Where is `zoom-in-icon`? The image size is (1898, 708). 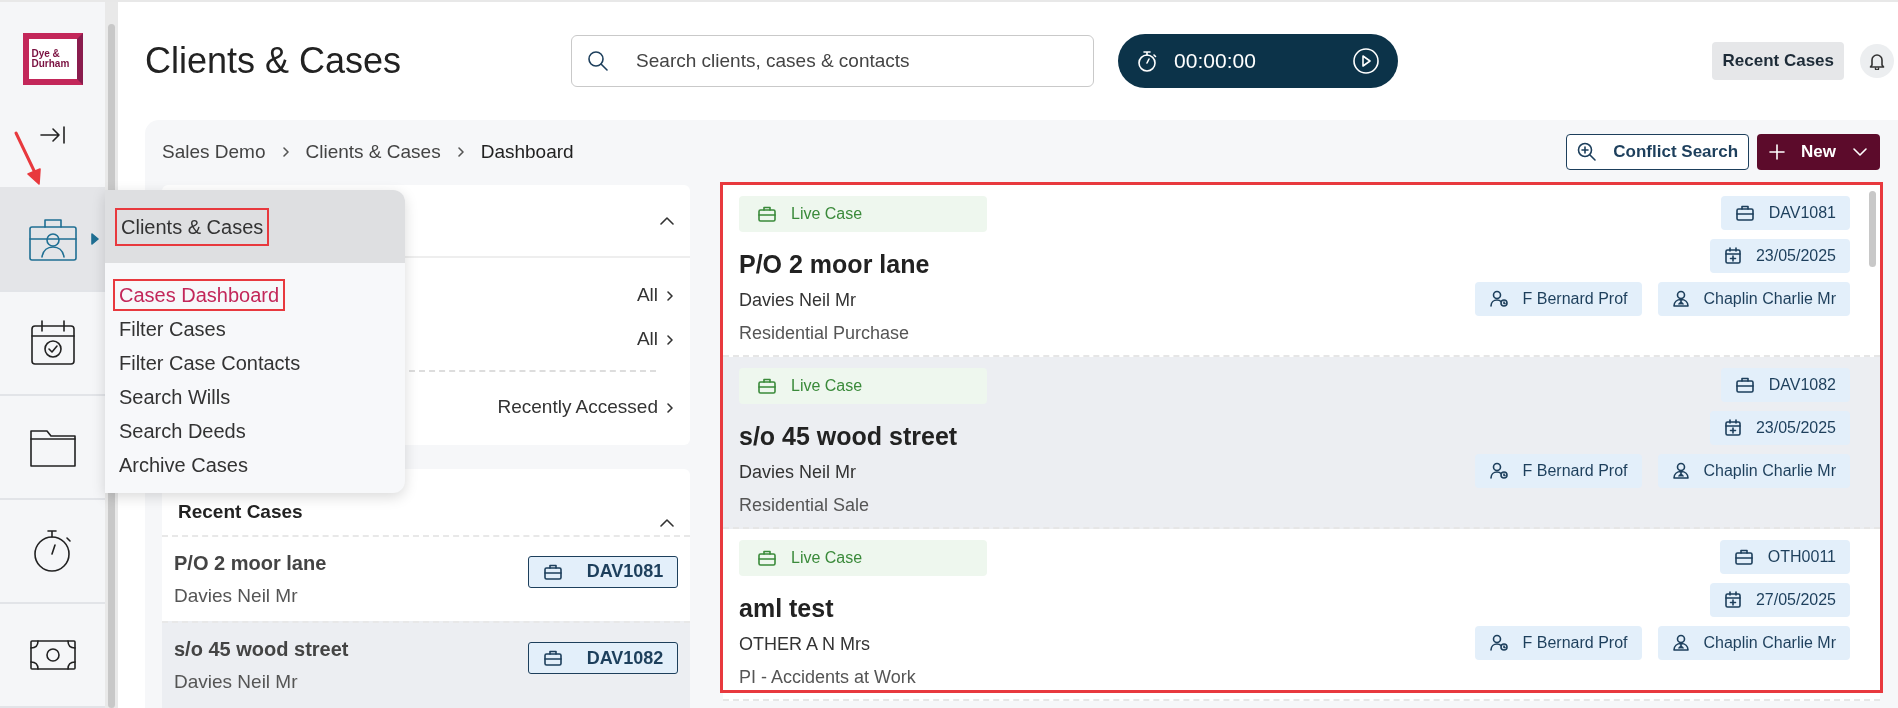 zoom-in-icon is located at coordinates (1587, 152).